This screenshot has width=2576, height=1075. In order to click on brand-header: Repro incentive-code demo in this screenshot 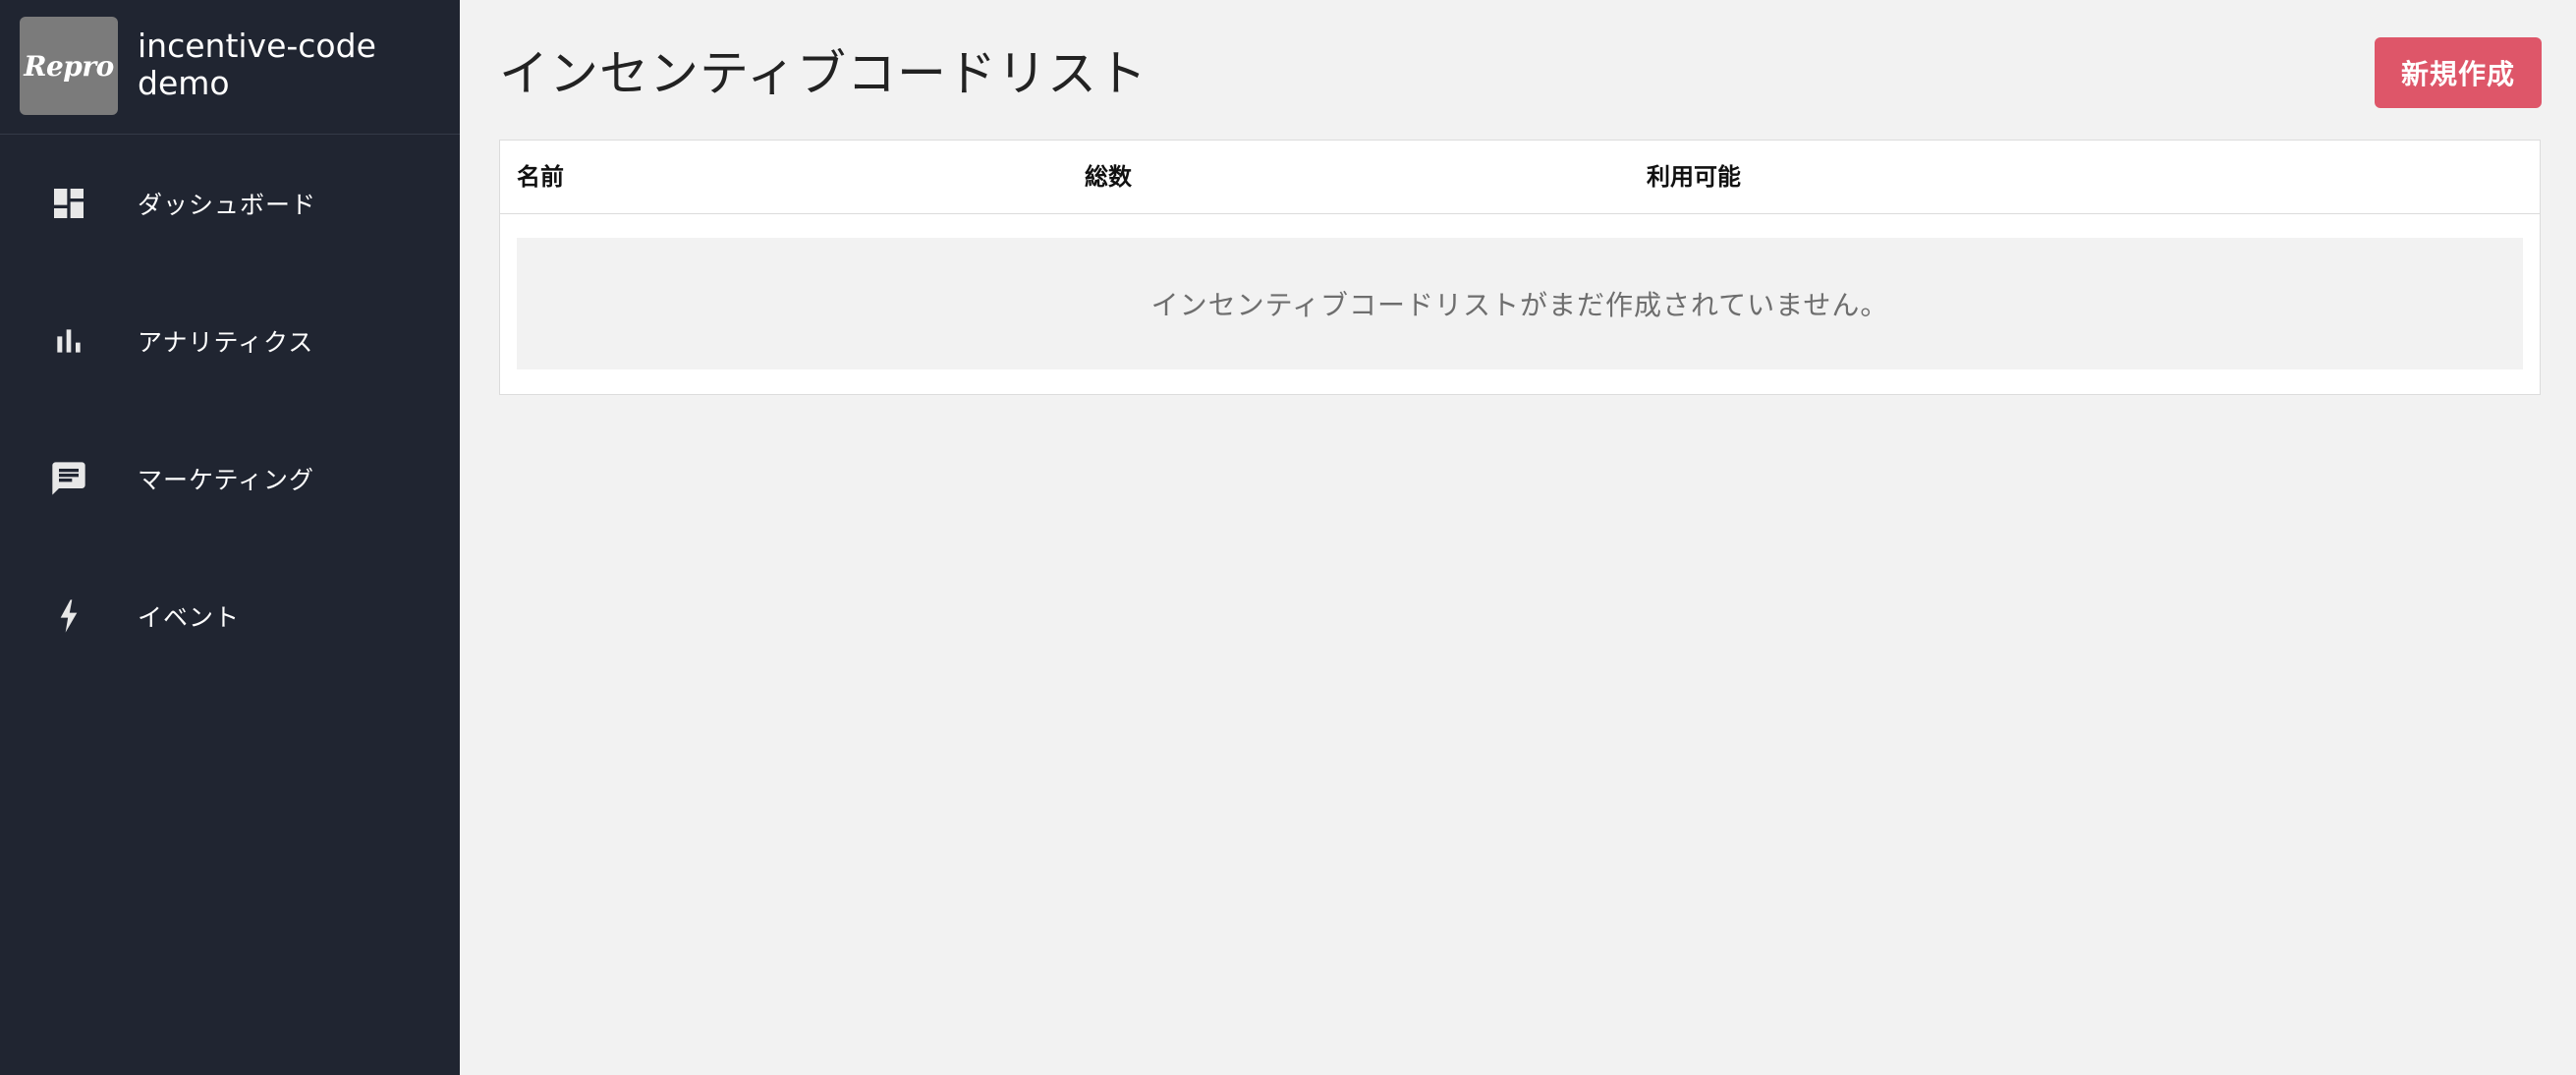, I will do `click(230, 67)`.